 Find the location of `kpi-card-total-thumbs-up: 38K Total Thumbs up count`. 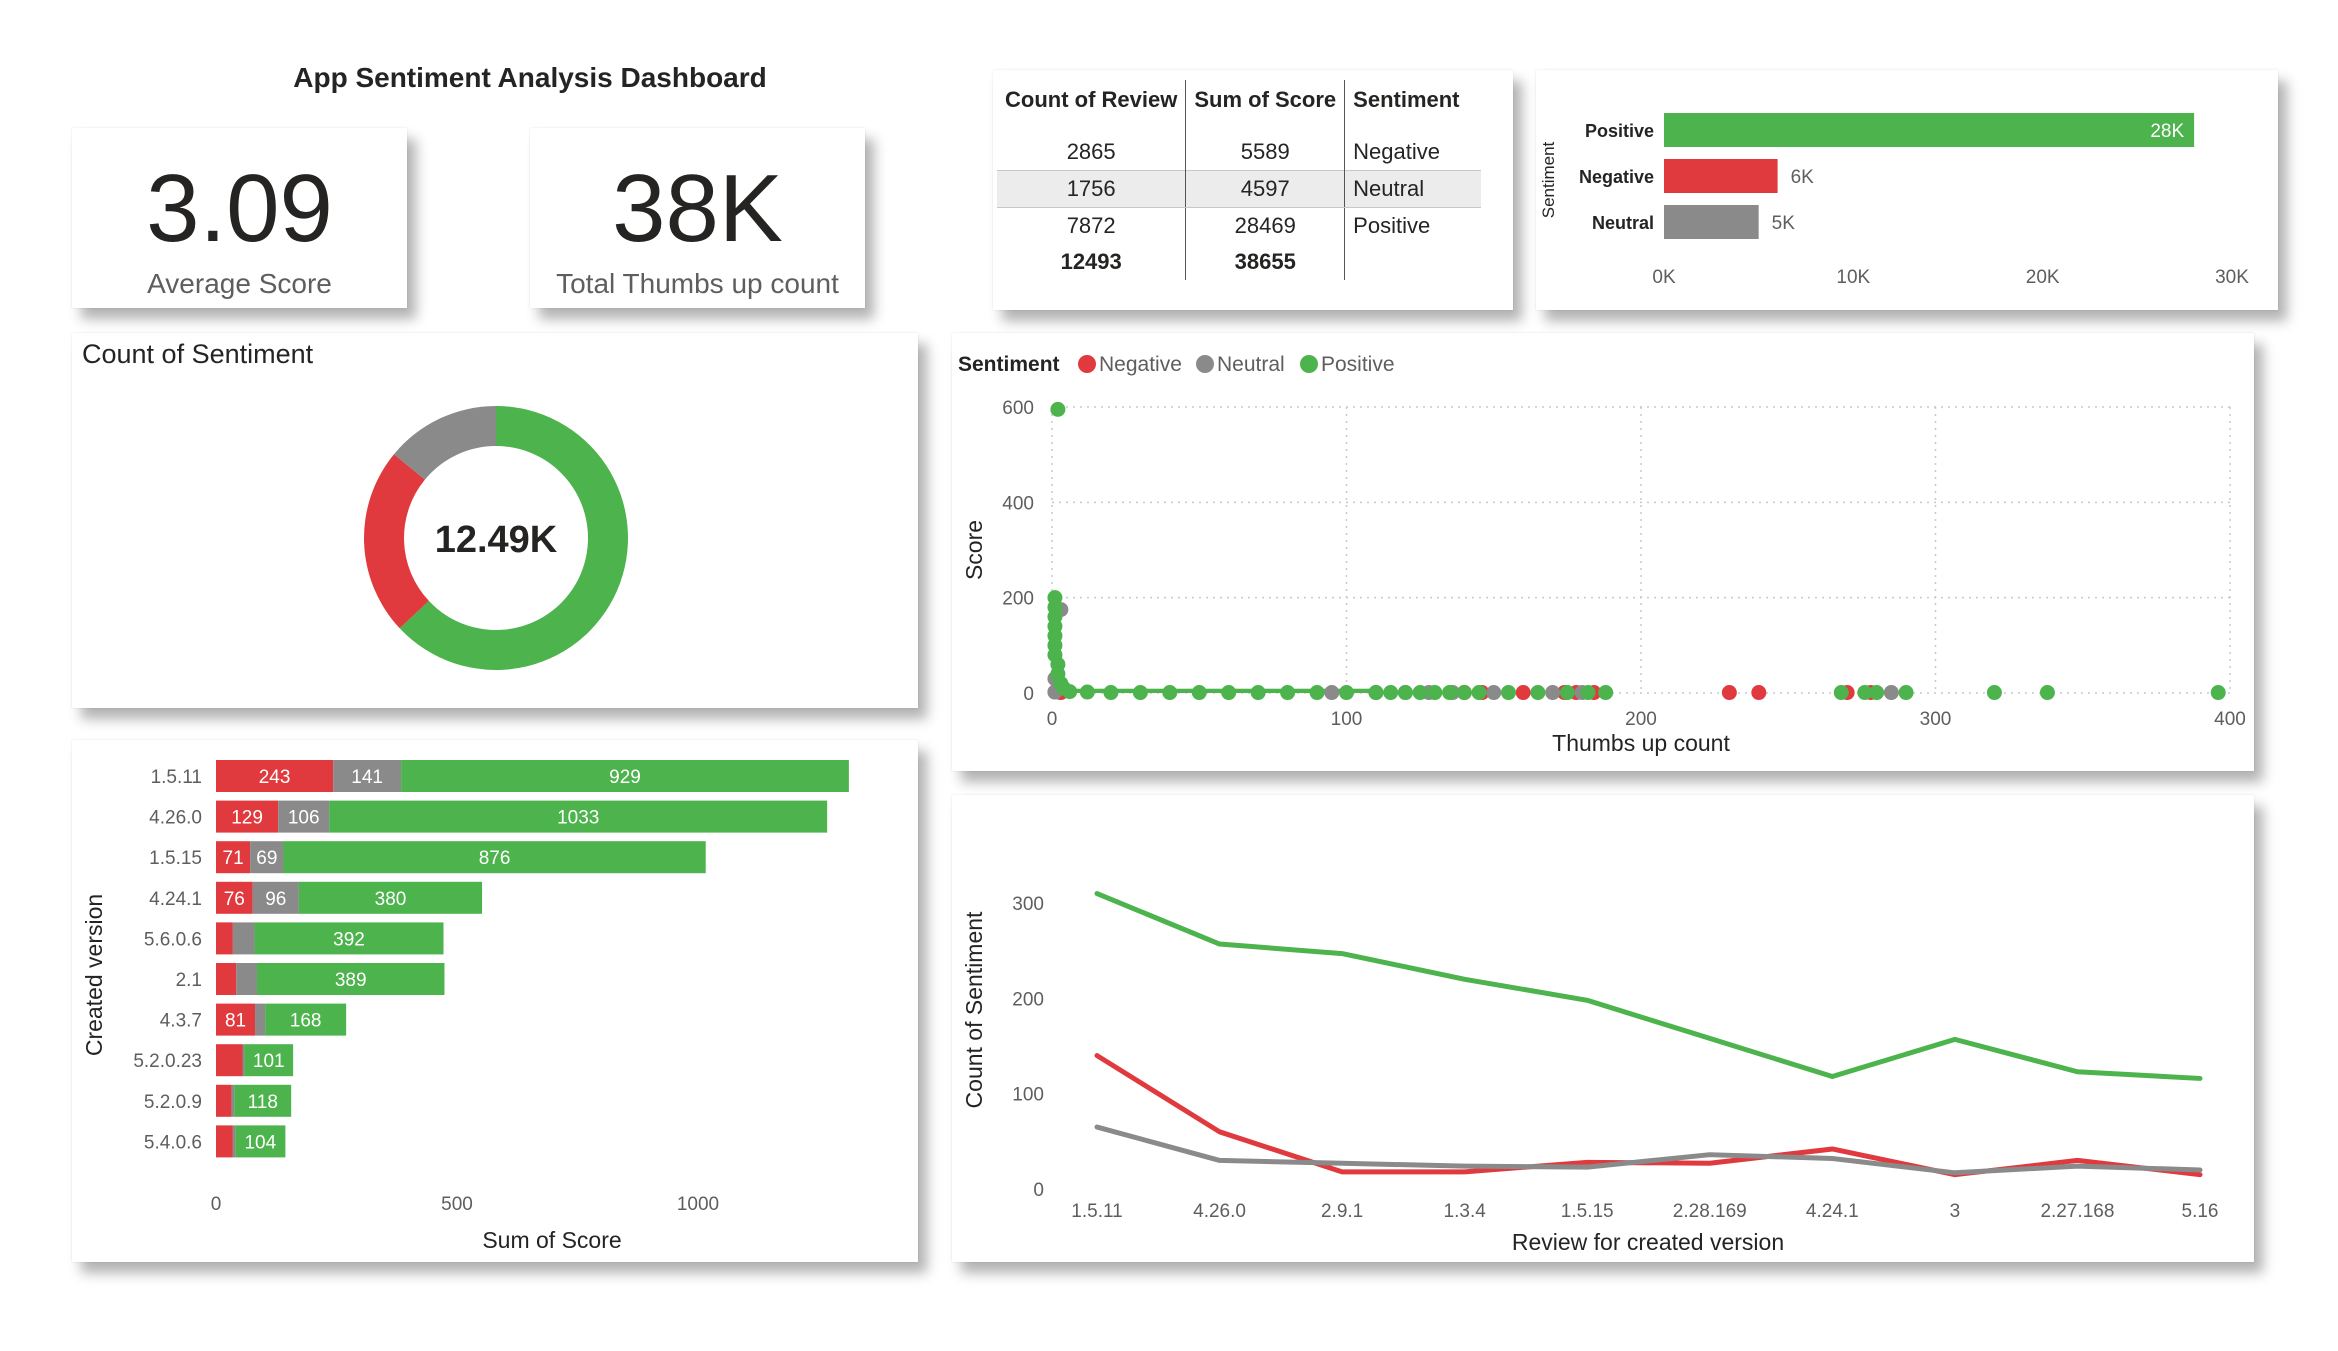

kpi-card-total-thumbs-up: 38K Total Thumbs up count is located at coordinates (697, 218).